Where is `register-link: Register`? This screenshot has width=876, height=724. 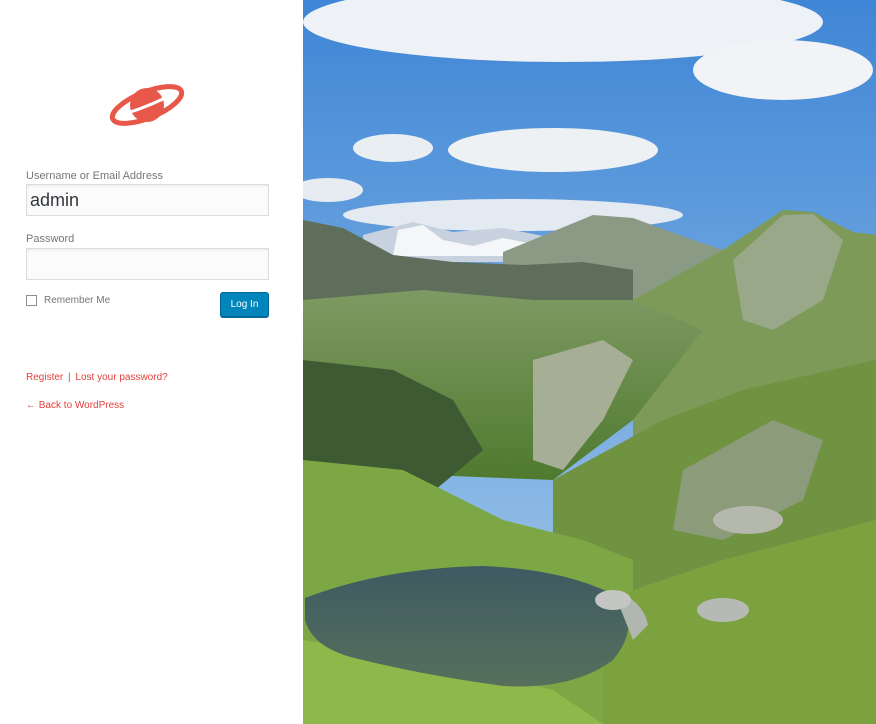
register-link: Register is located at coordinates (44, 377).